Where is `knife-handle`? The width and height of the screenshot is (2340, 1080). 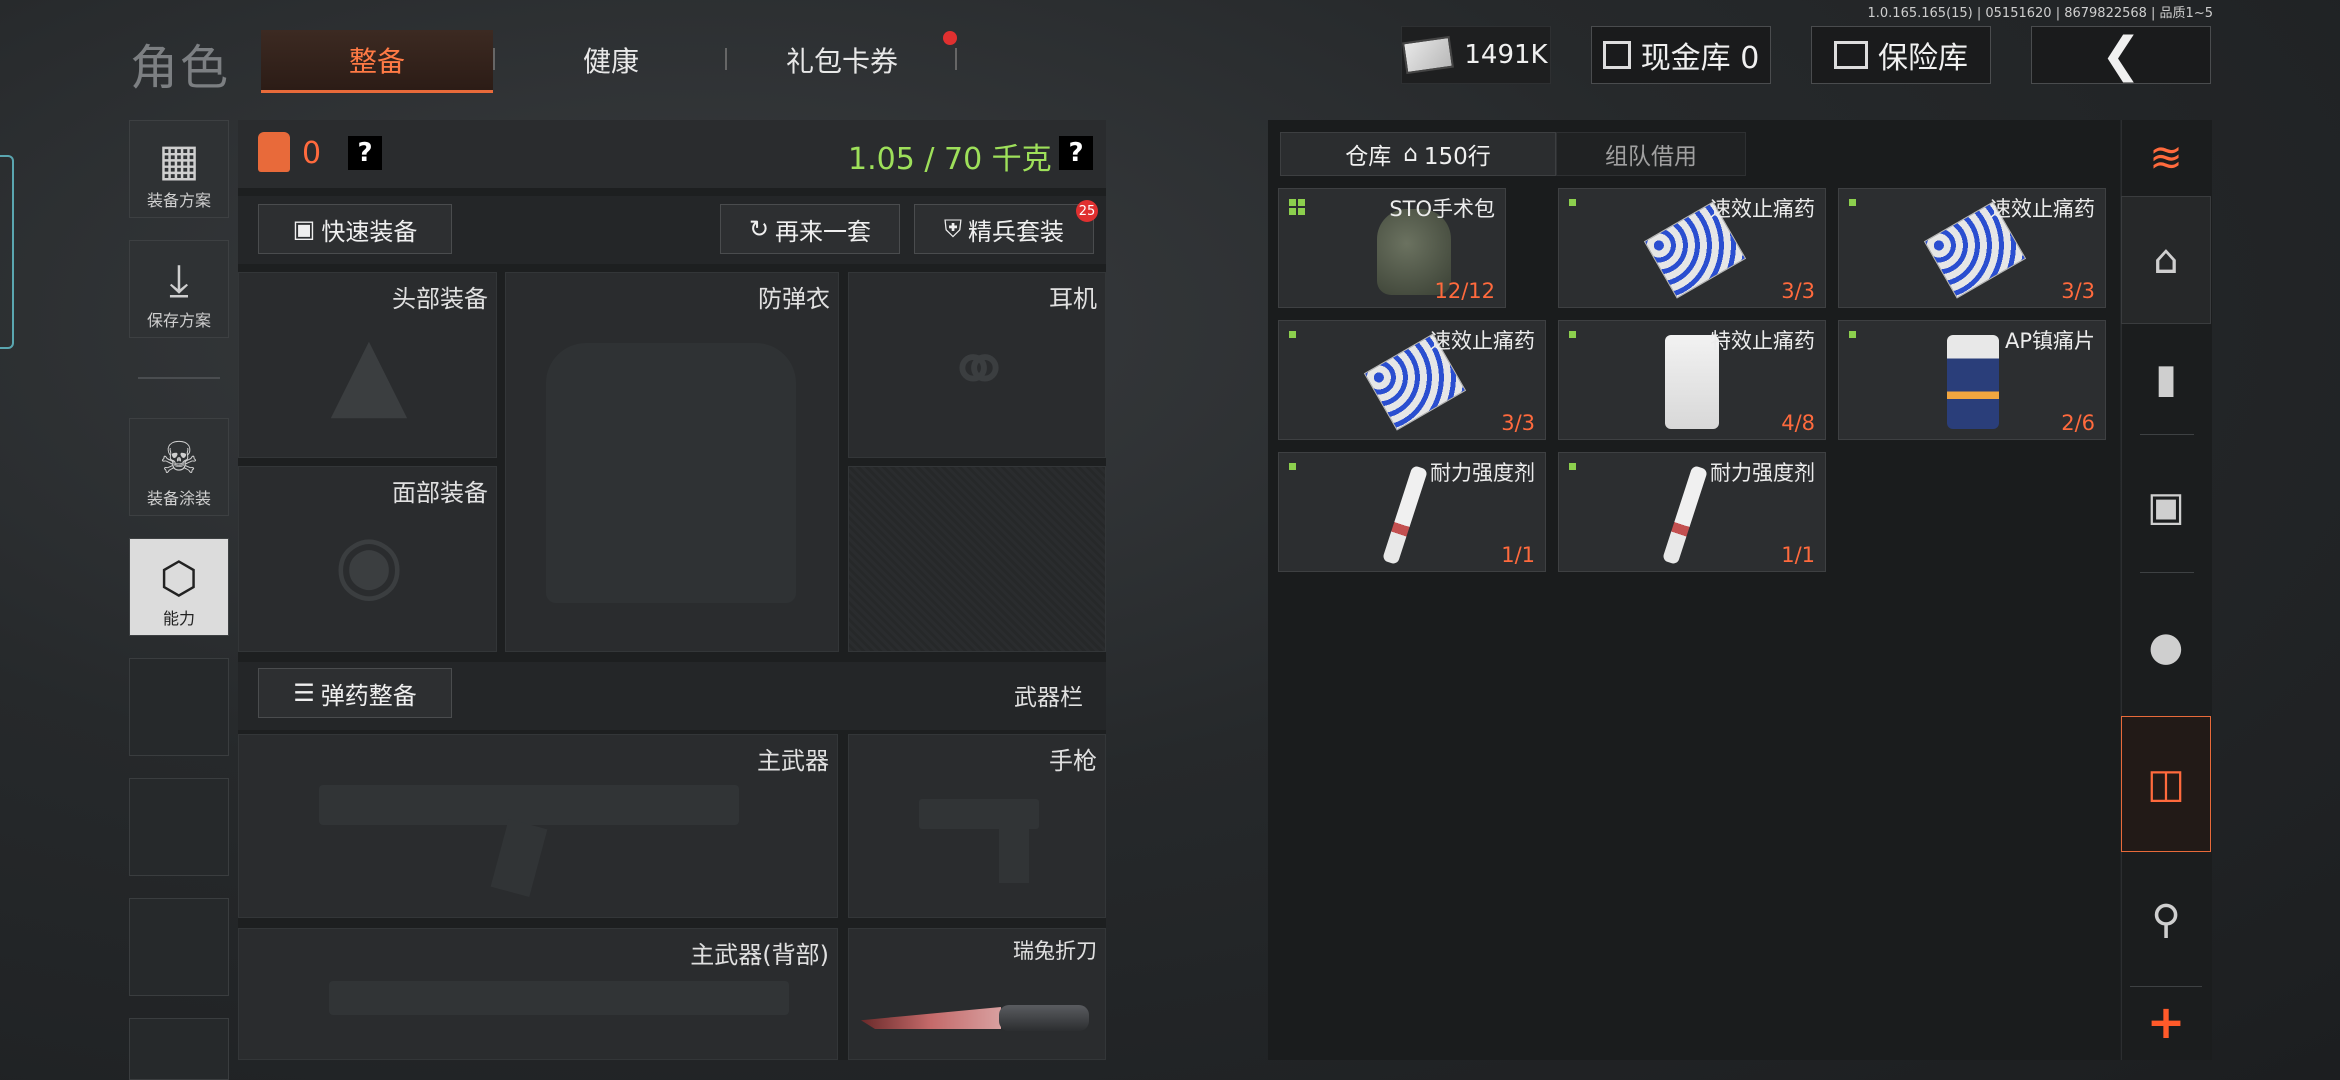
knife-handle is located at coordinates (1044, 1018).